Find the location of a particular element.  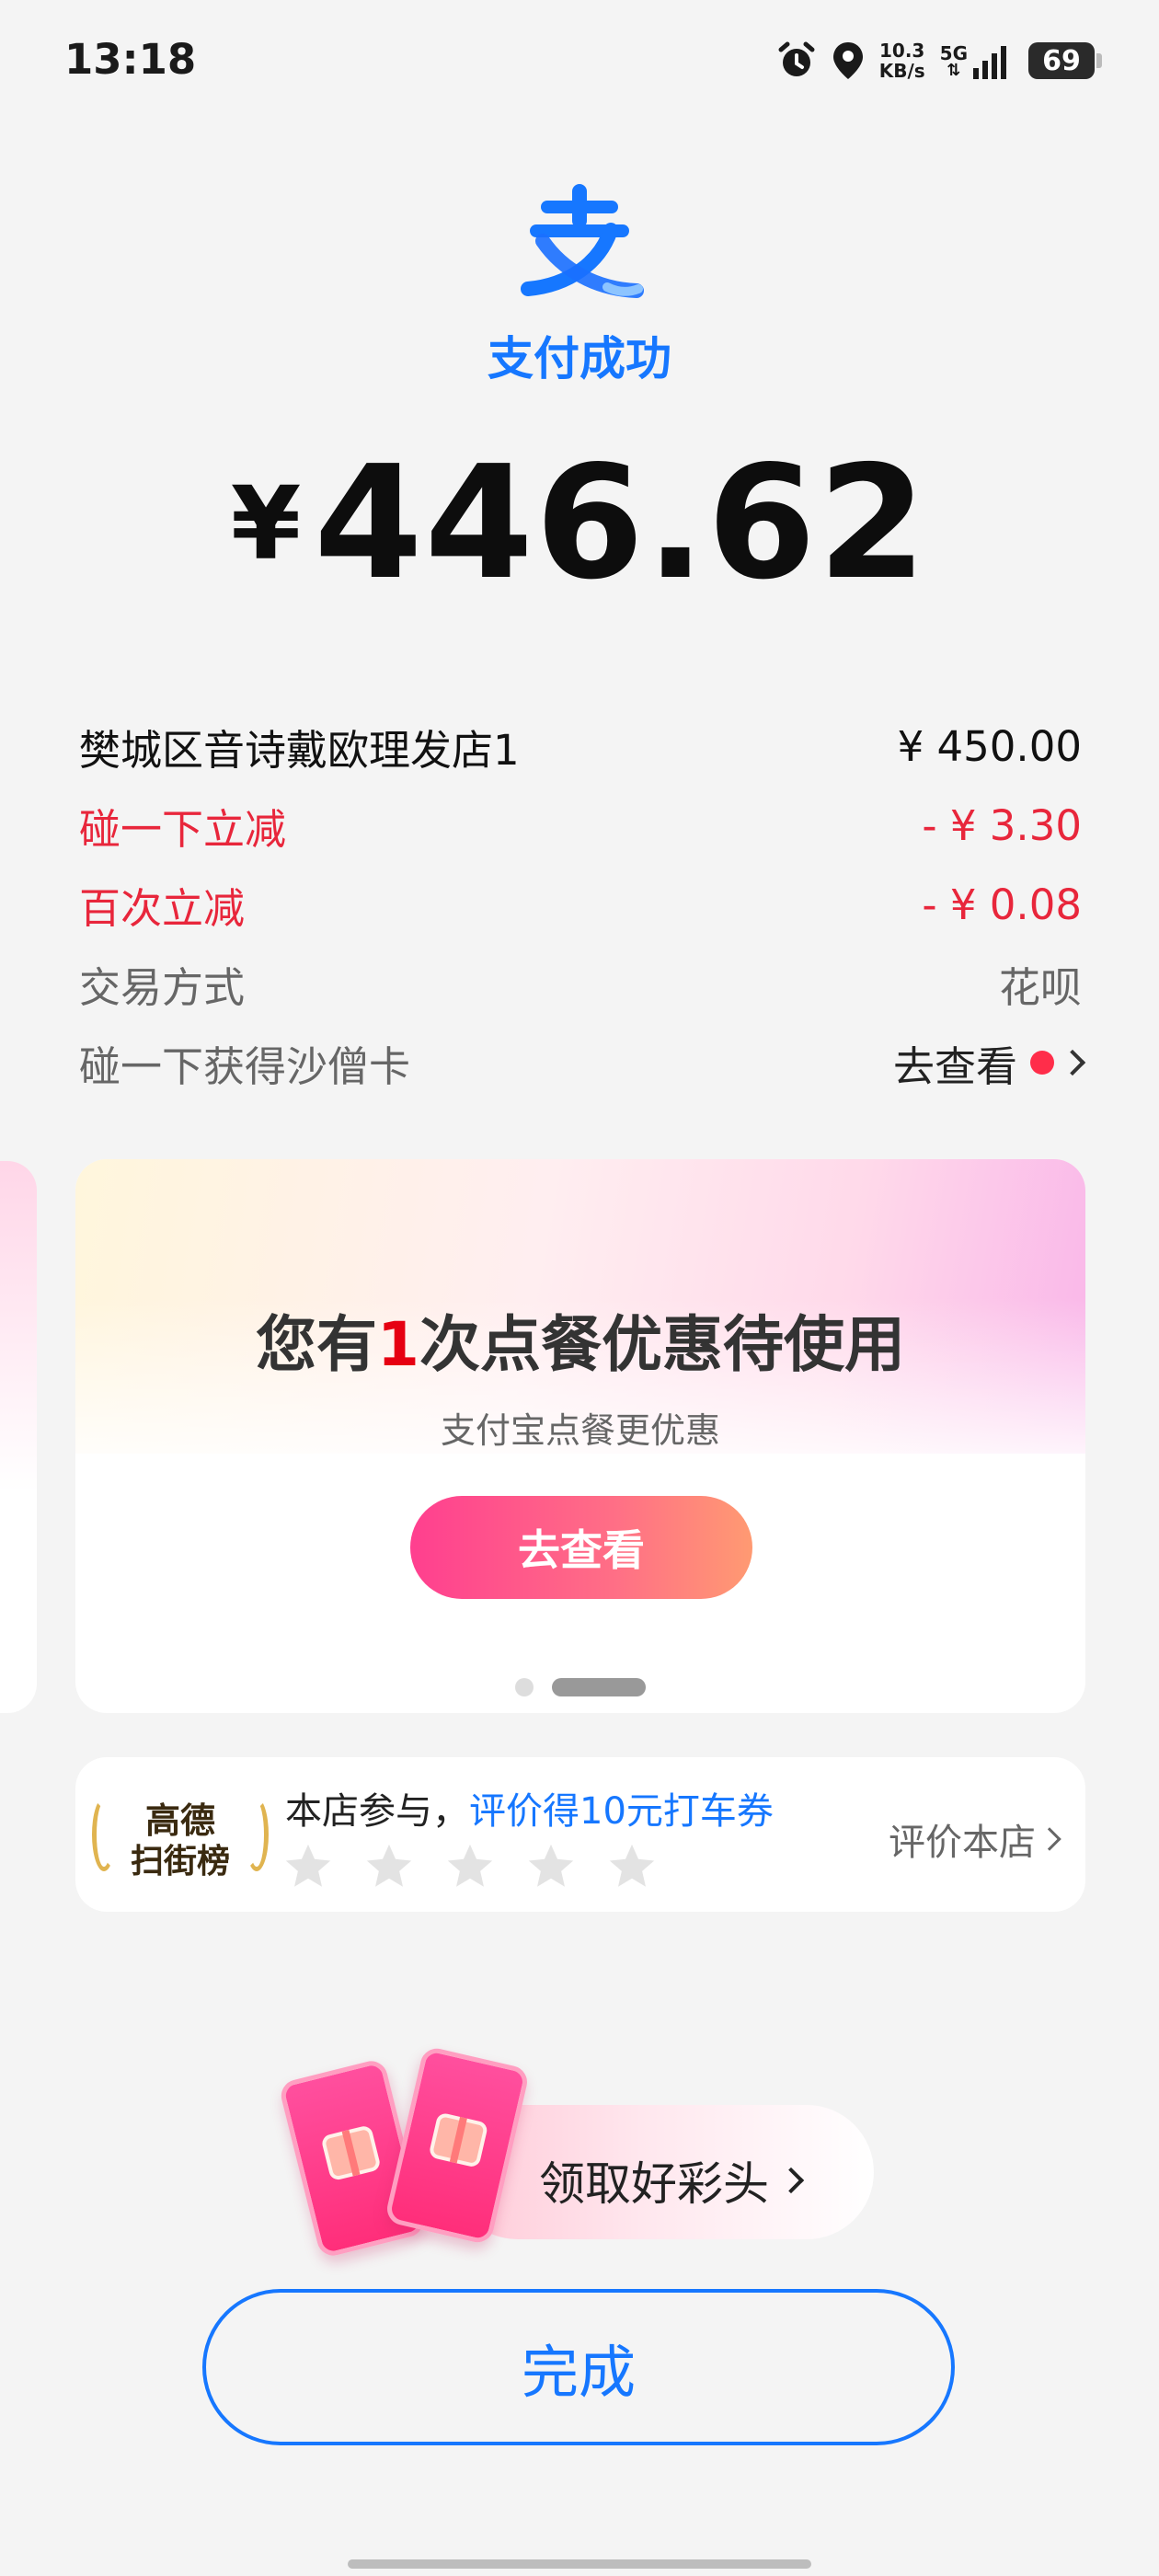

net-speed-unit: KB/s is located at coordinates (901, 71).